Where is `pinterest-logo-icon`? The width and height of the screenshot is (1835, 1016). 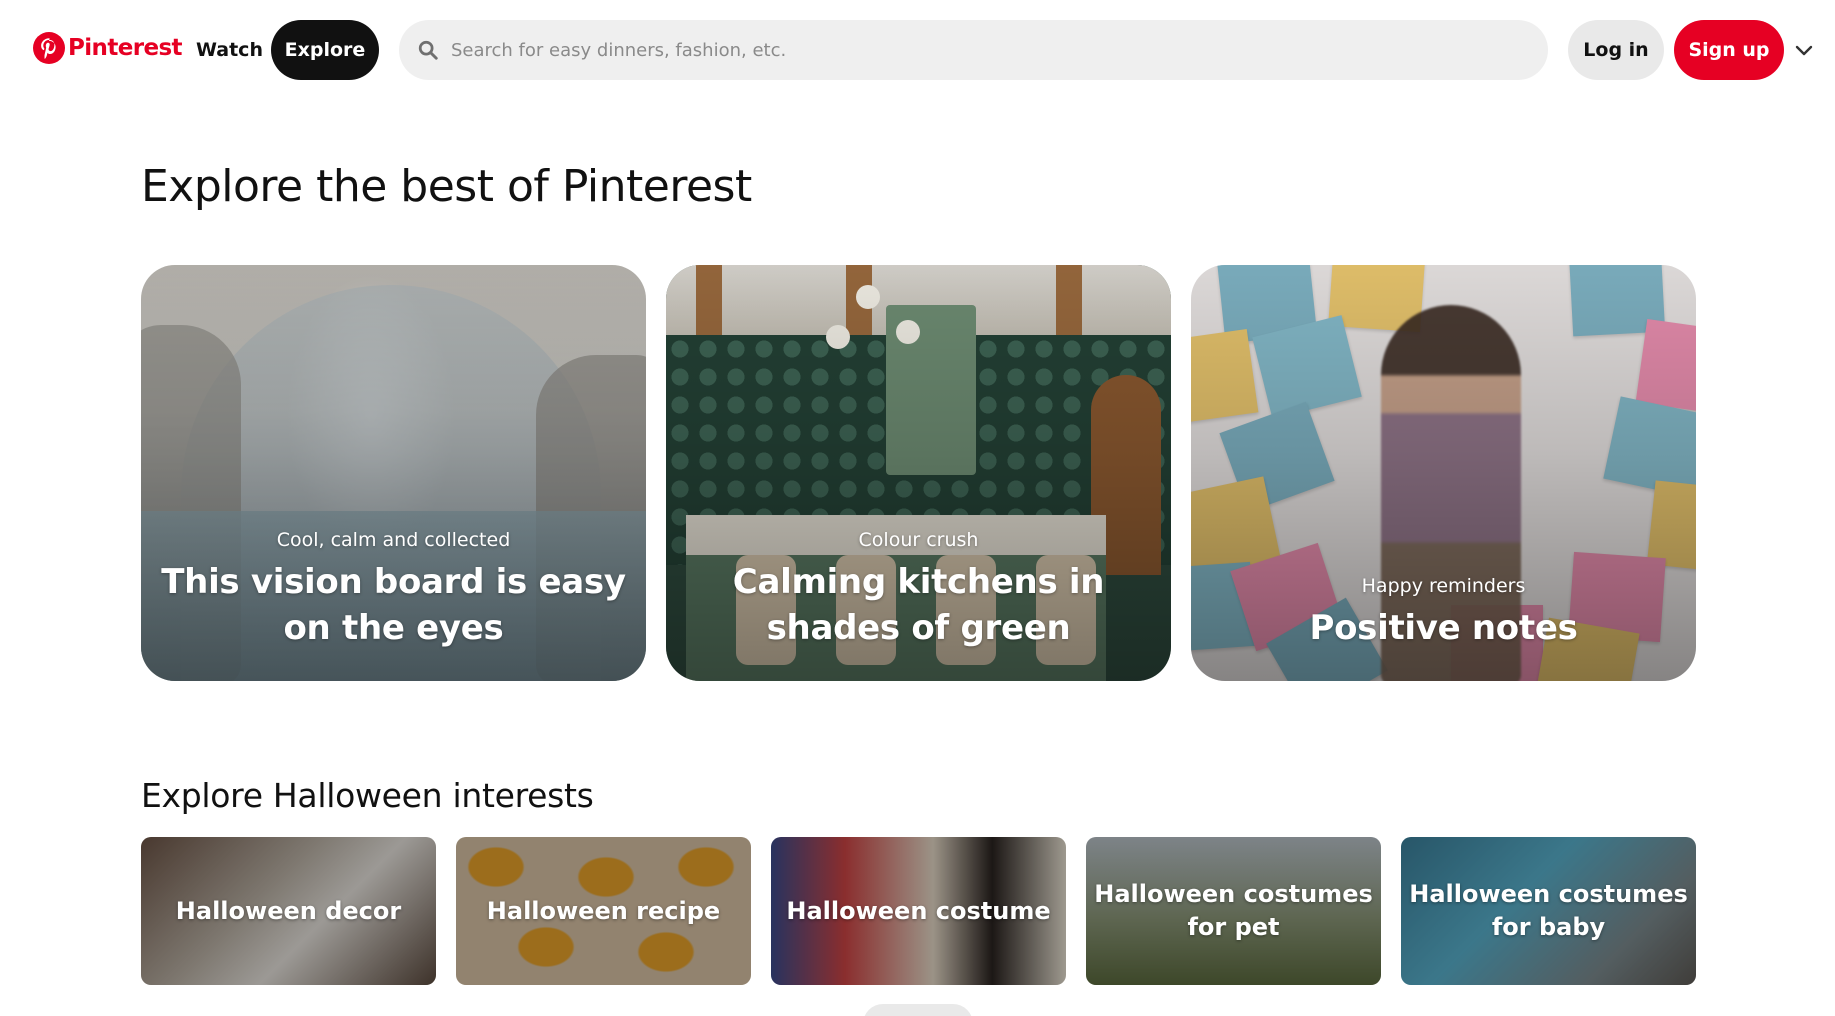
pinterest-logo-icon is located at coordinates (49, 48).